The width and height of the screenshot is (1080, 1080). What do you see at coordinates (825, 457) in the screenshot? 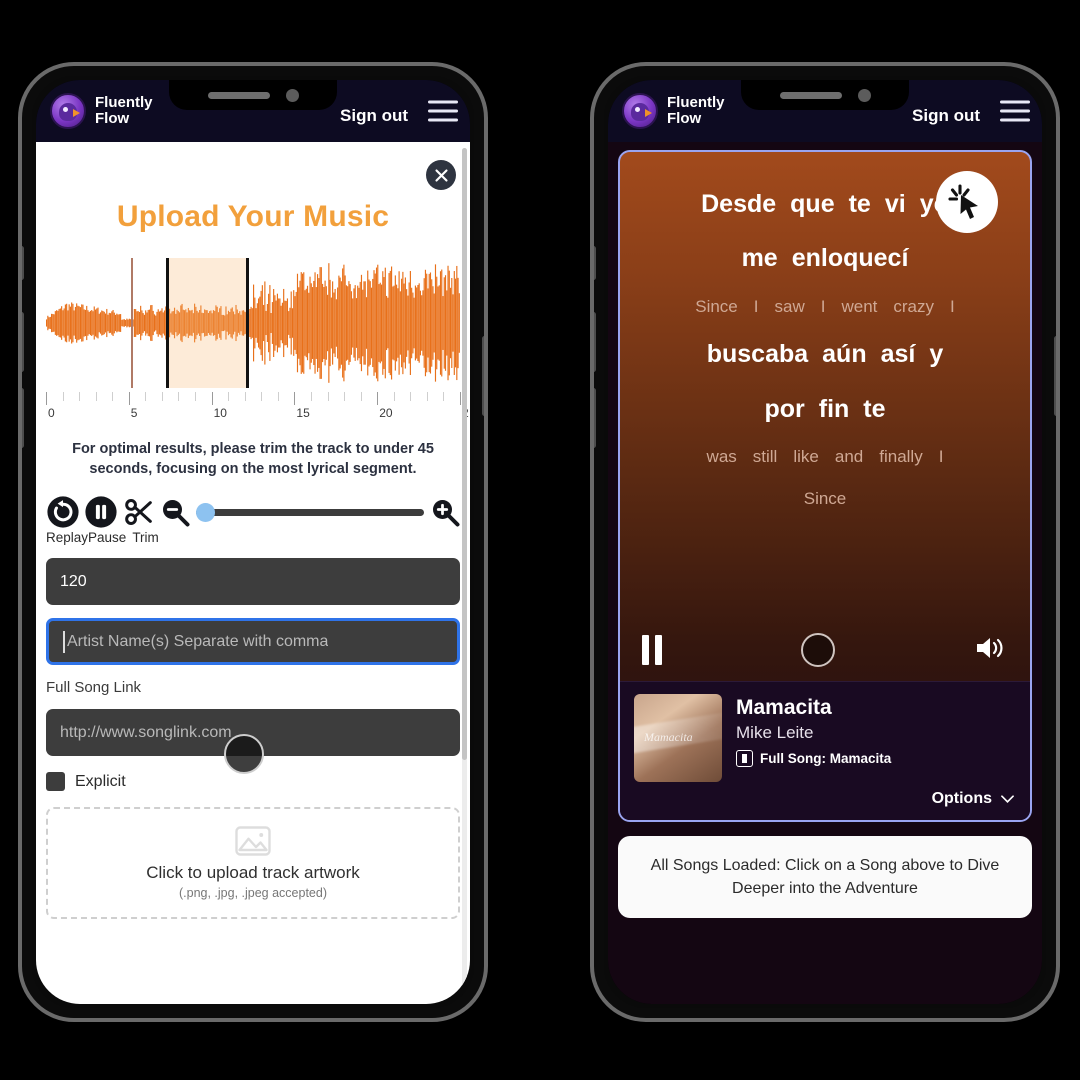
I see `lyric-line-translation: was still like and finally I` at bounding box center [825, 457].